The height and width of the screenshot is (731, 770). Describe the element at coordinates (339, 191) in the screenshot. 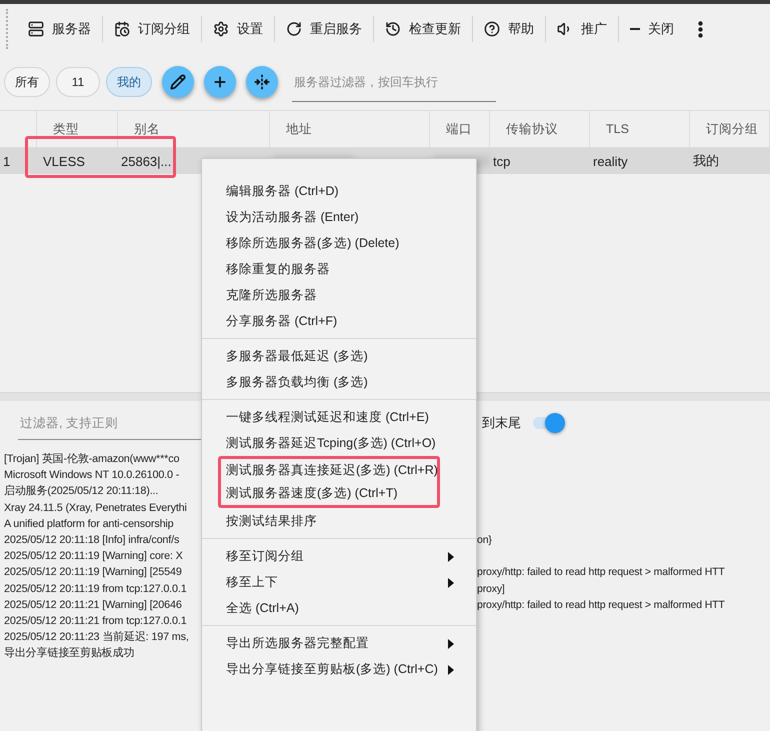

I see `menu-item: 编辑服务器 (Ctrl+D)` at that location.